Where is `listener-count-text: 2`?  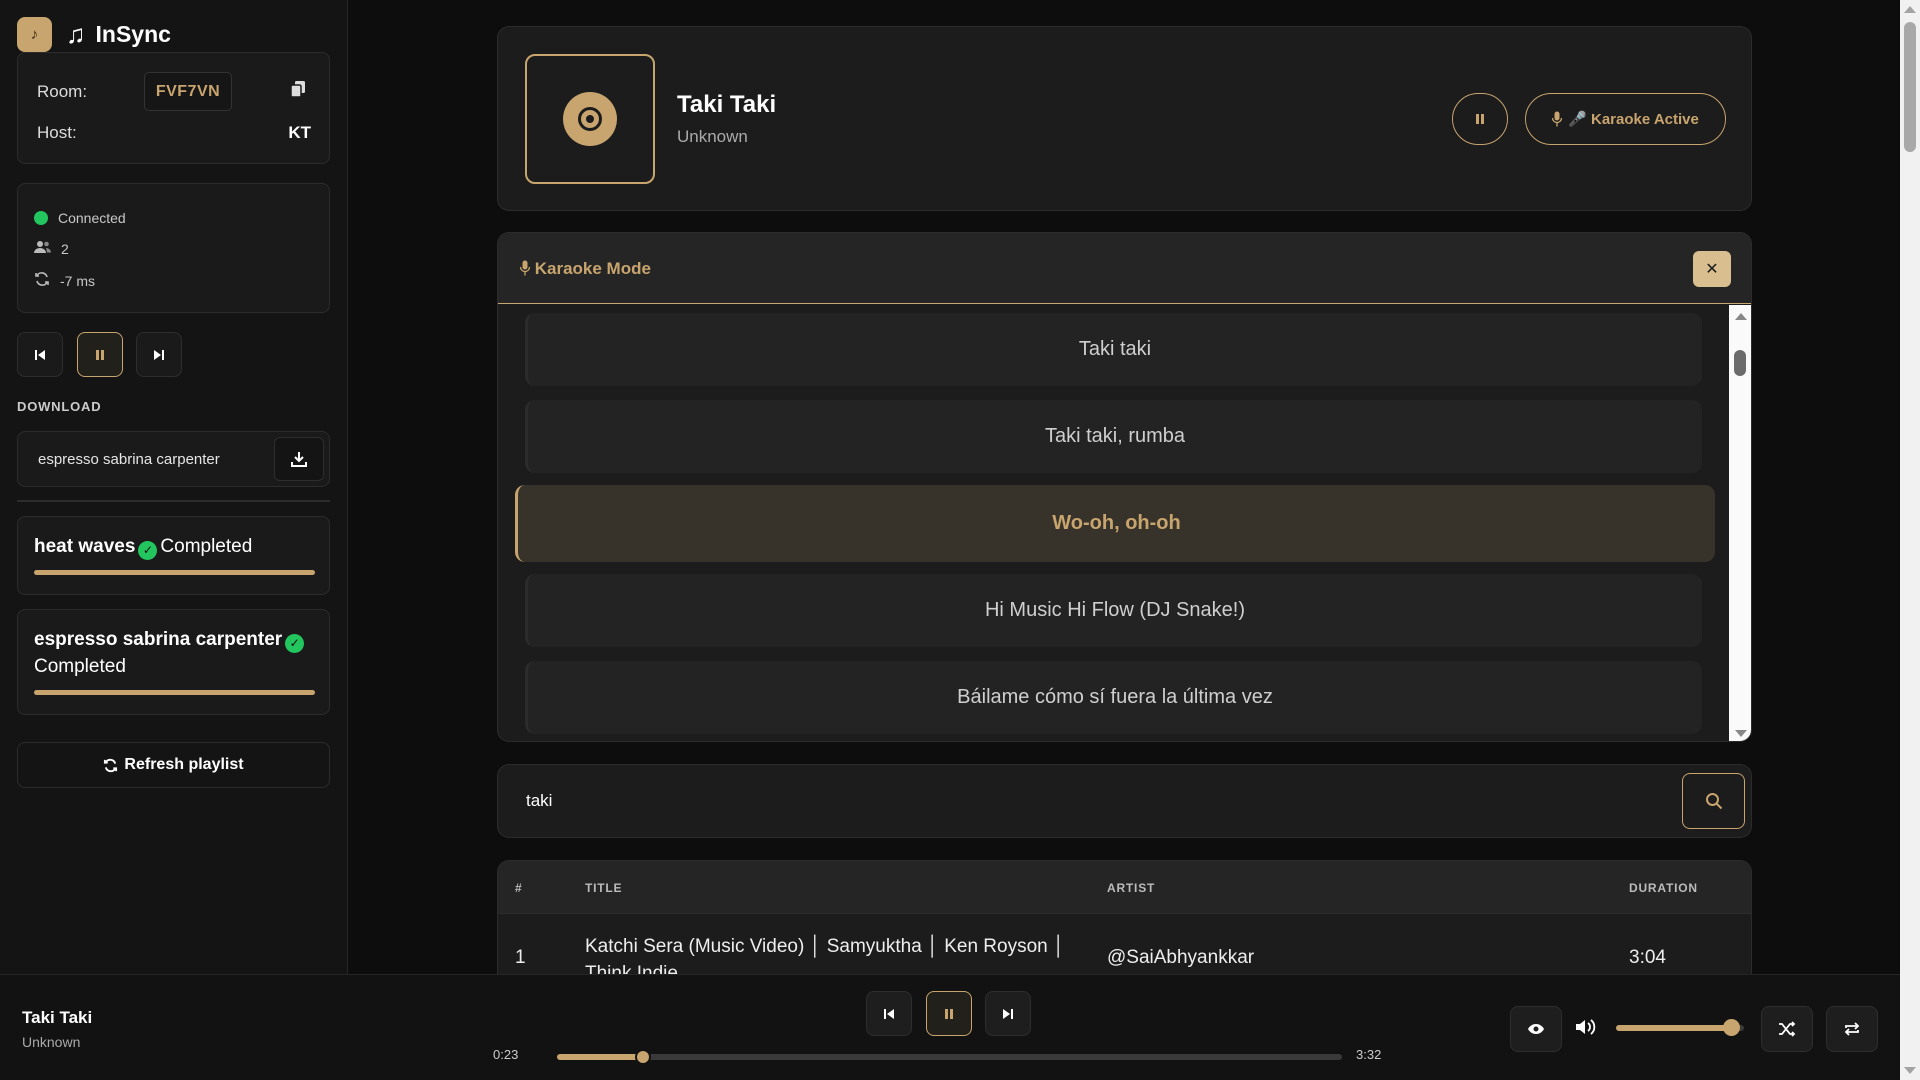
listener-count-text: 2 is located at coordinates (65, 248).